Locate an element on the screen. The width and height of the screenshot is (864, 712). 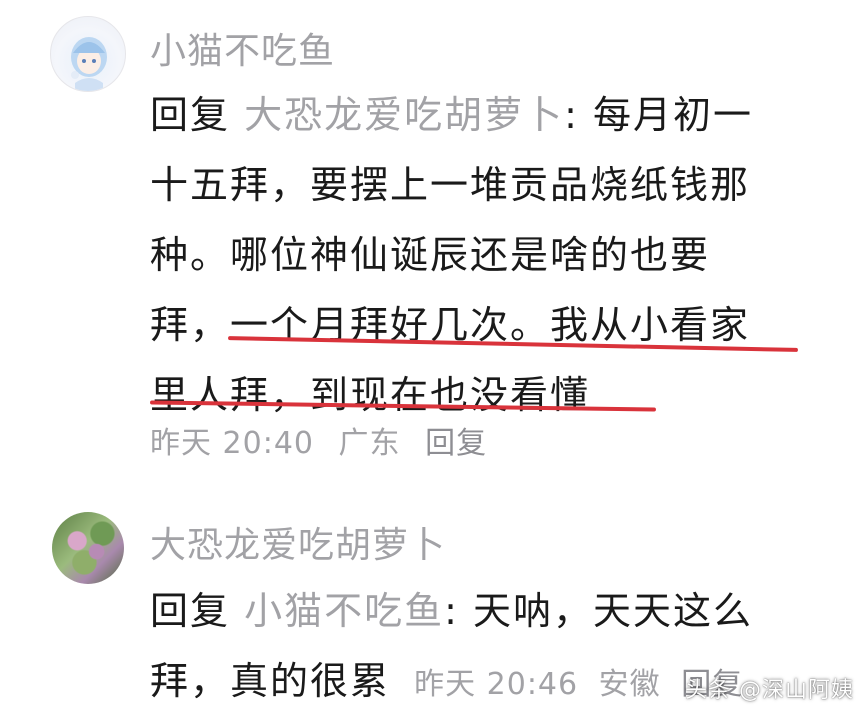
reply-target-username: 大恐龙爱吃胡萝卜 is located at coordinates (404, 115).